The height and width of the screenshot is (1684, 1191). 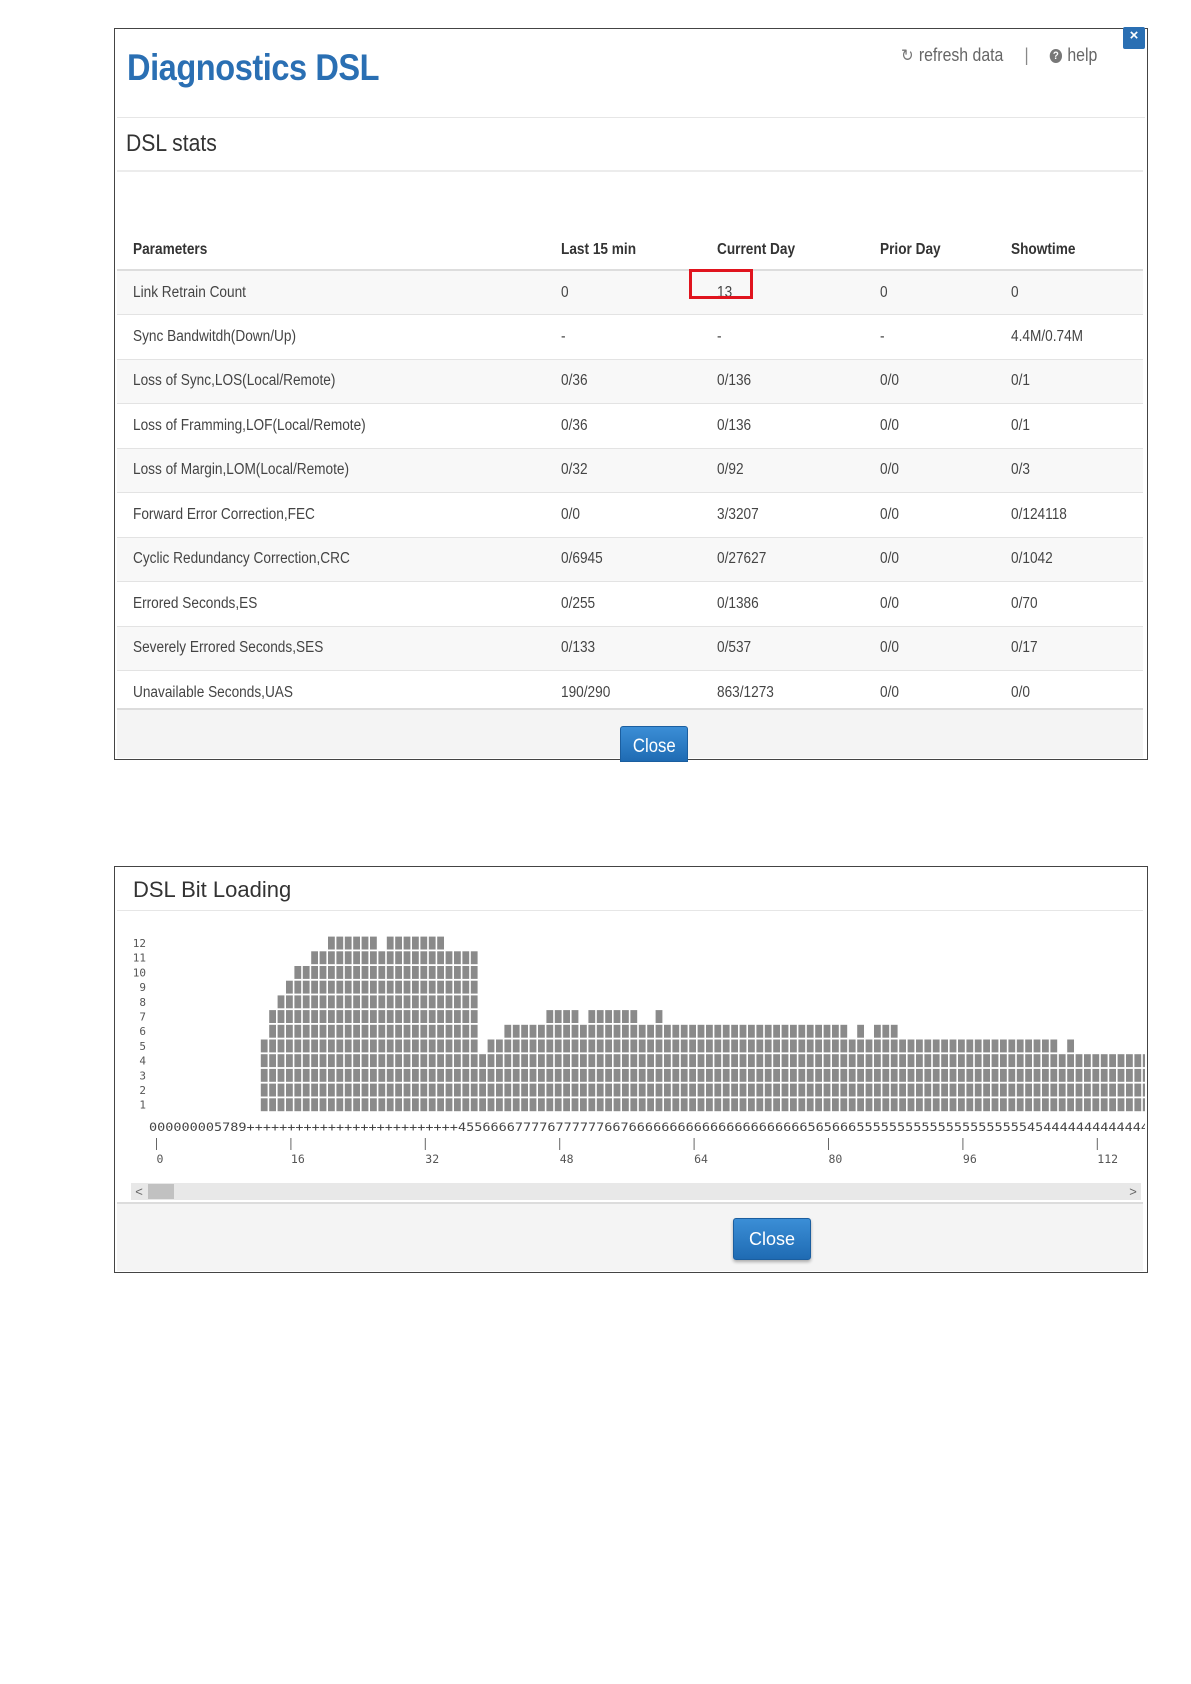 What do you see at coordinates (630, 336) in the screenshot?
I see `table-row: Sync Bandwitdh(Down/Up) - - -4.4M/0.74M` at bounding box center [630, 336].